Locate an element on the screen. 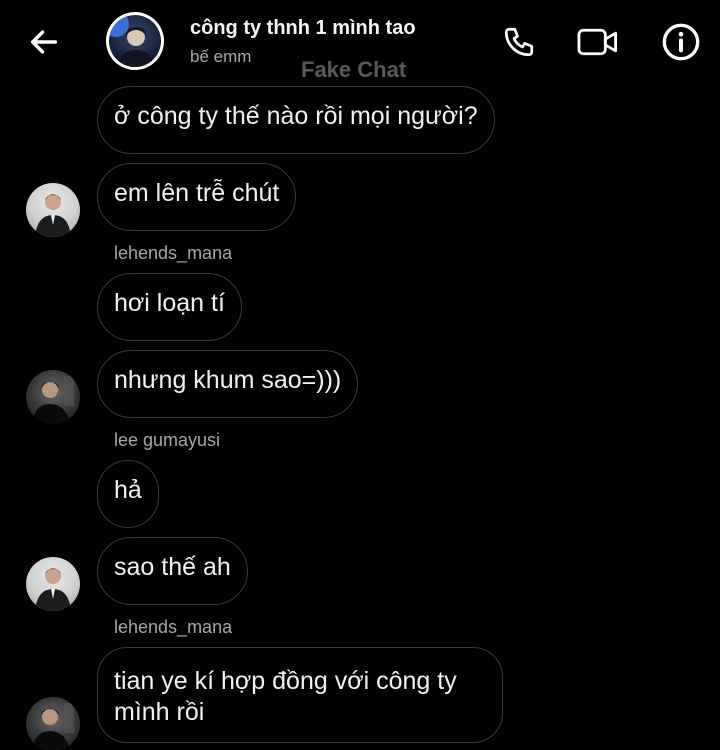 This screenshot has width=720, height=750. message-bubble: sao thế ah is located at coordinates (172, 571).